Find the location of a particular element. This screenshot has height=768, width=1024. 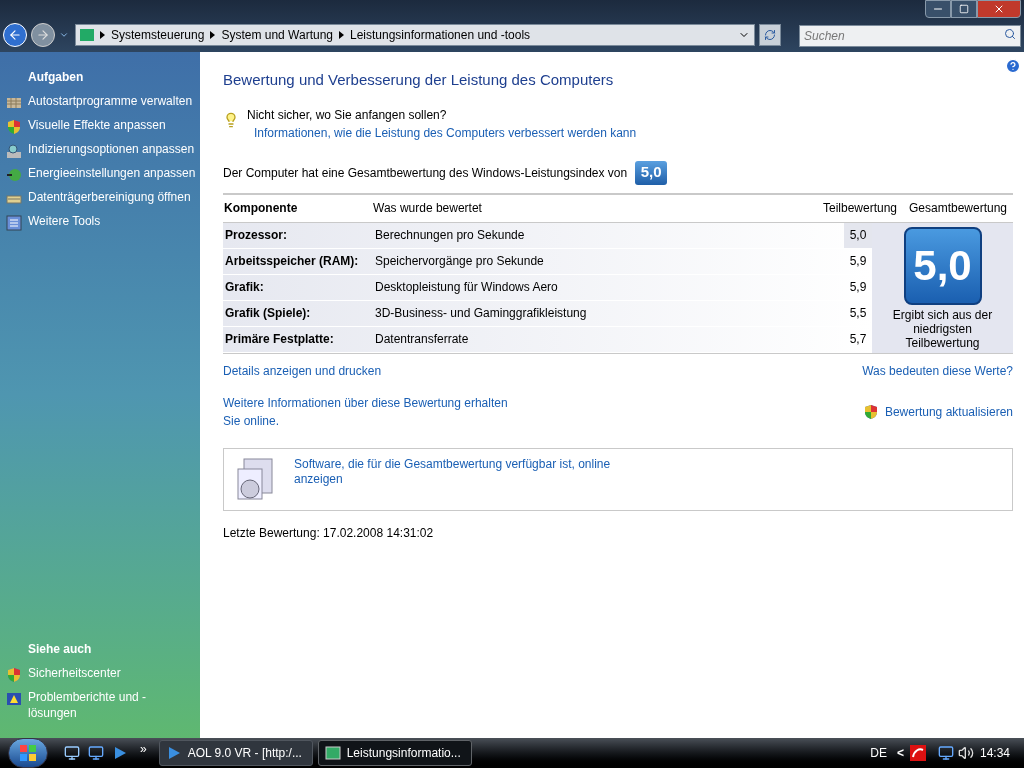

sidebar-link: Visuelle Effekte anpassen is located at coordinates (97, 125).